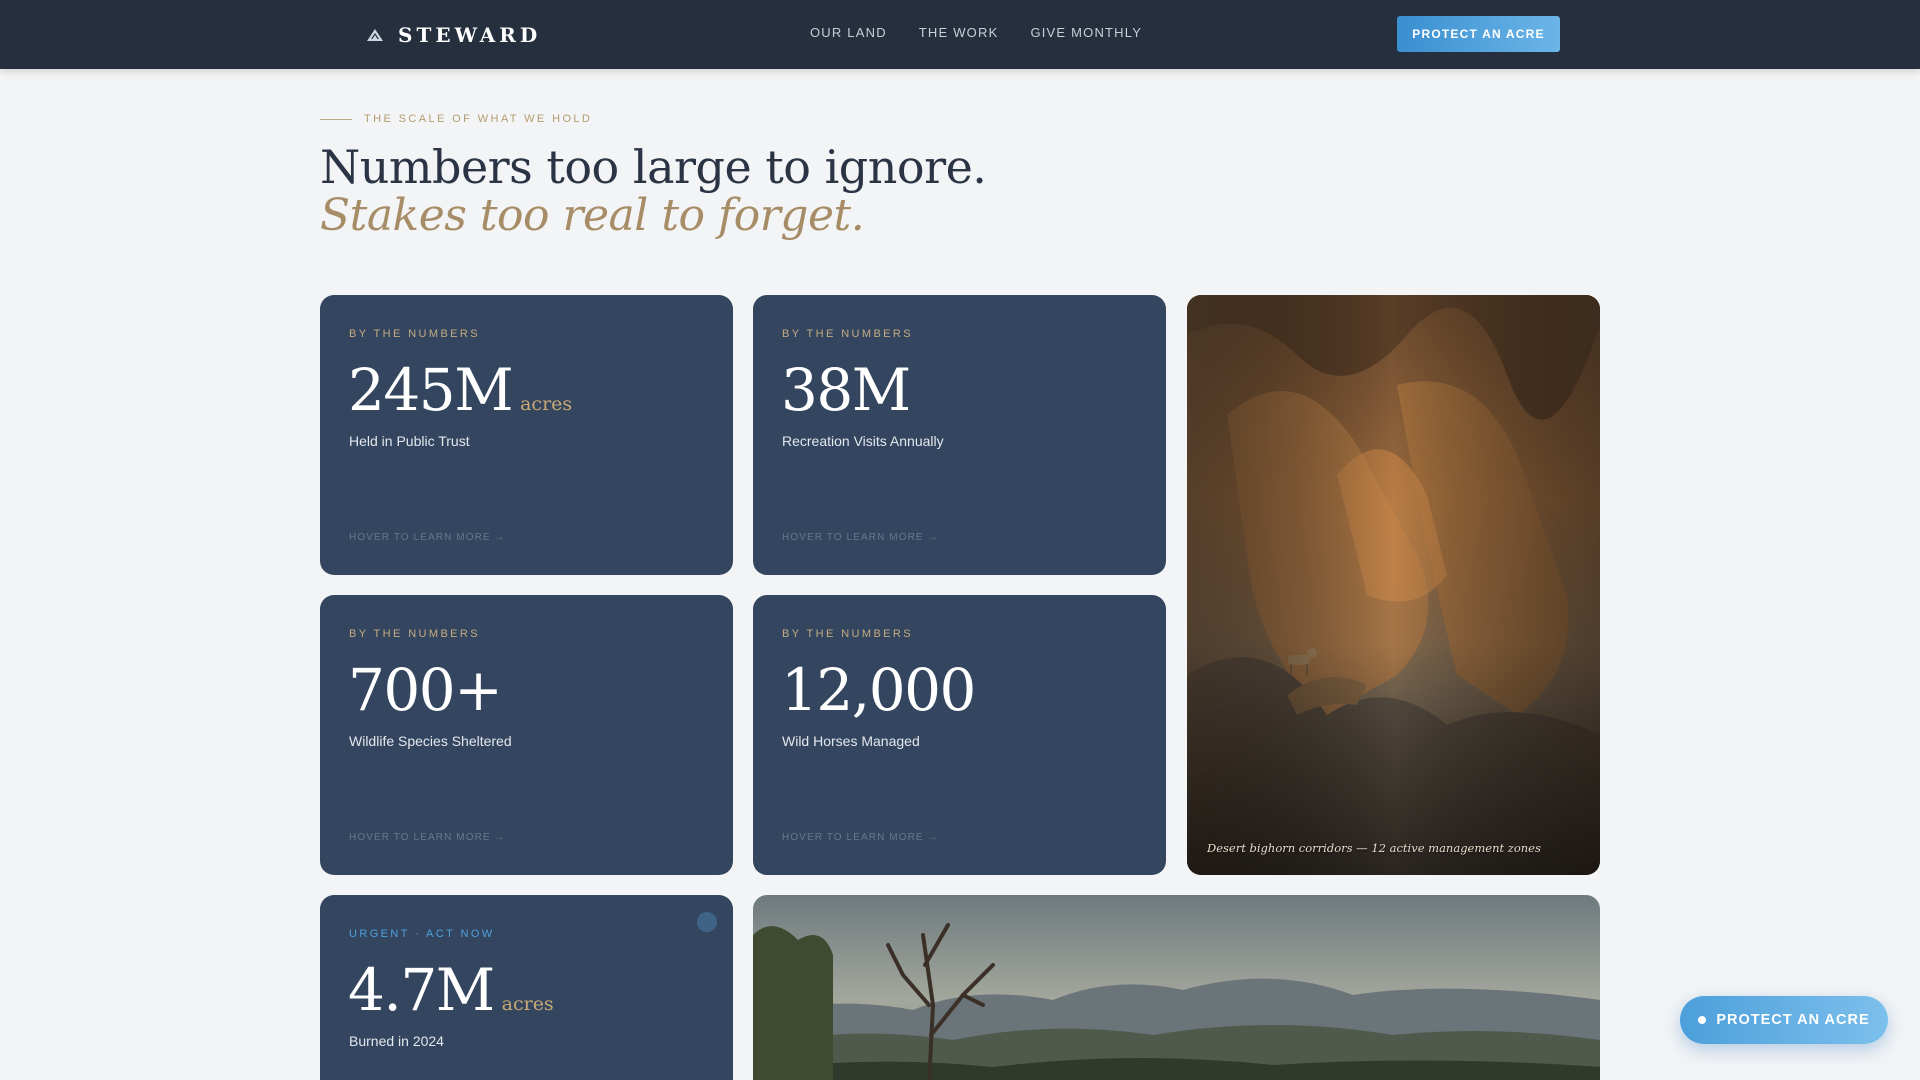 Image resolution: width=1920 pixels, height=1080 pixels. Describe the element at coordinates (478, 119) in the screenshot. I see `eyebrow-text: THE SCALE OF WHAT WE HOLD` at that location.